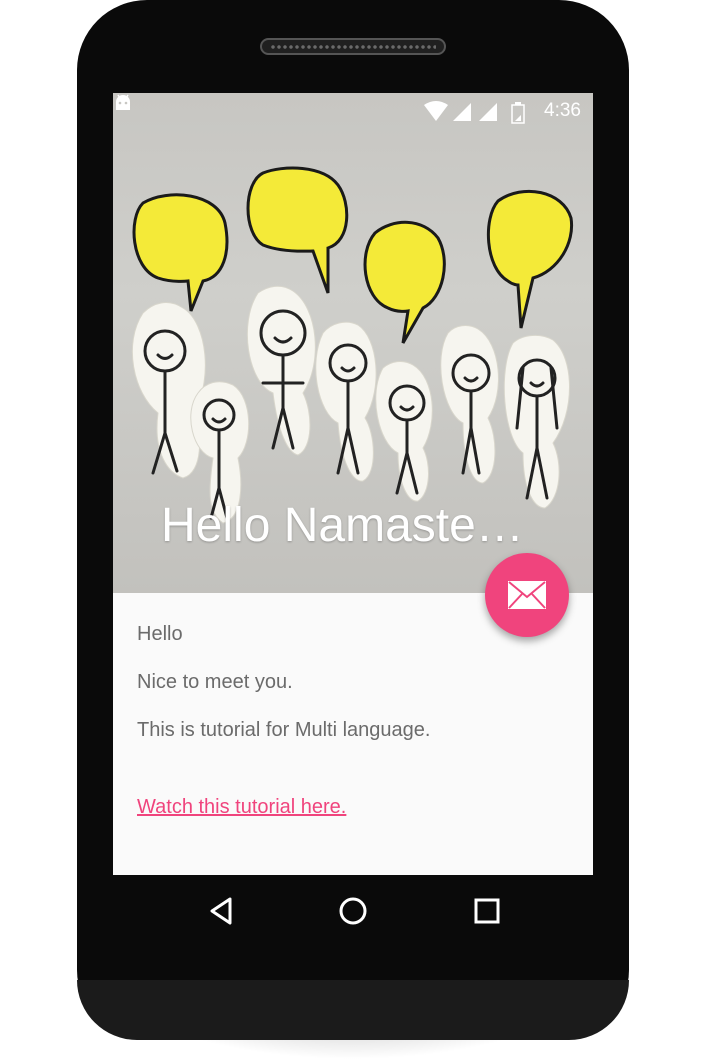  I want to click on tutorial-link: Watch this tutorial here., so click(241, 807).